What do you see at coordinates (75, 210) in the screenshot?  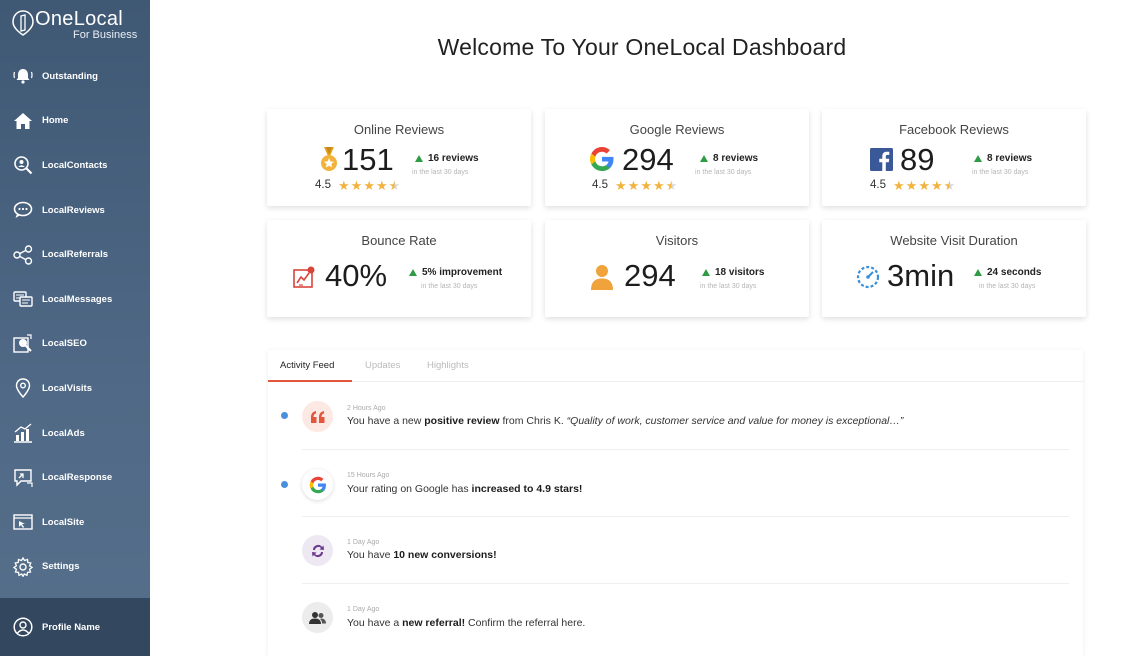 I see `sidebar-item-localreviews: LocalReviews` at bounding box center [75, 210].